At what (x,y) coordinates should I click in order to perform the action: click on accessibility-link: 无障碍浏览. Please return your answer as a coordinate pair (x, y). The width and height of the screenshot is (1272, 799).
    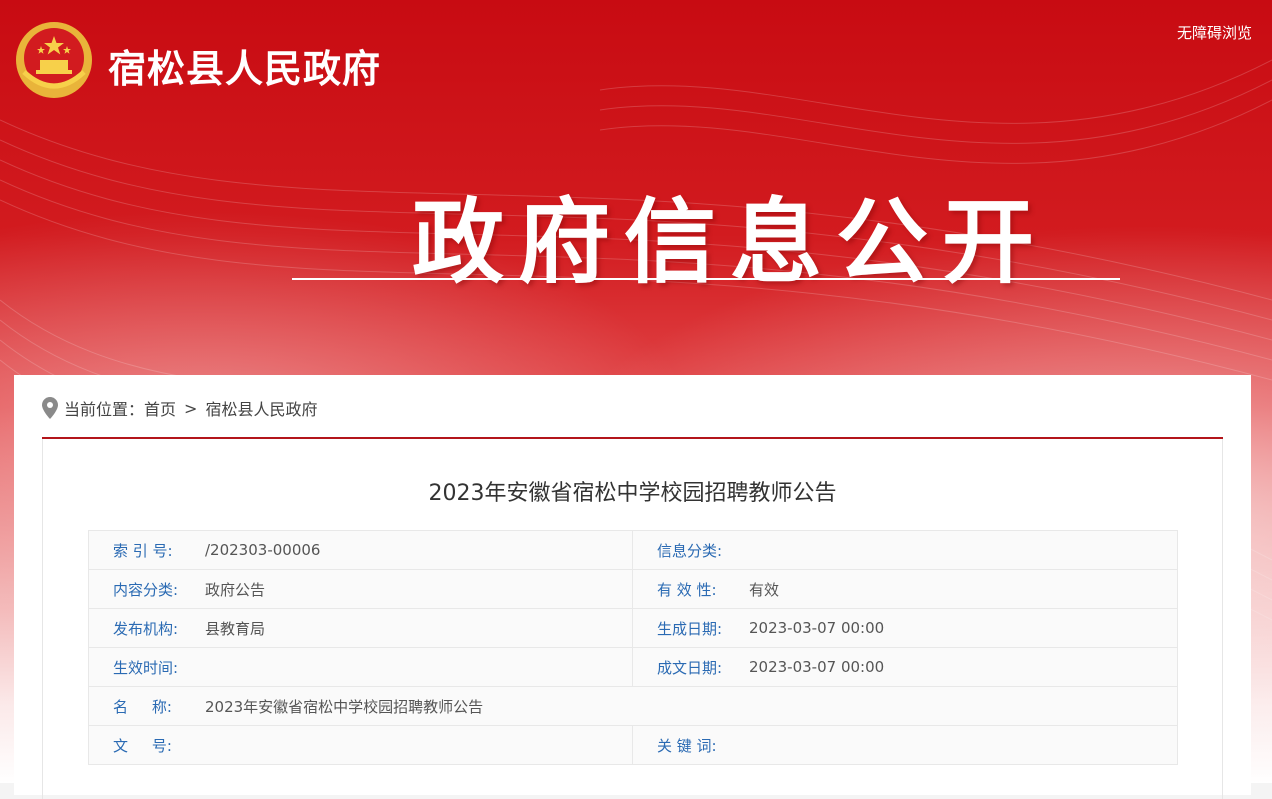
    Looking at the image, I should click on (1214, 32).